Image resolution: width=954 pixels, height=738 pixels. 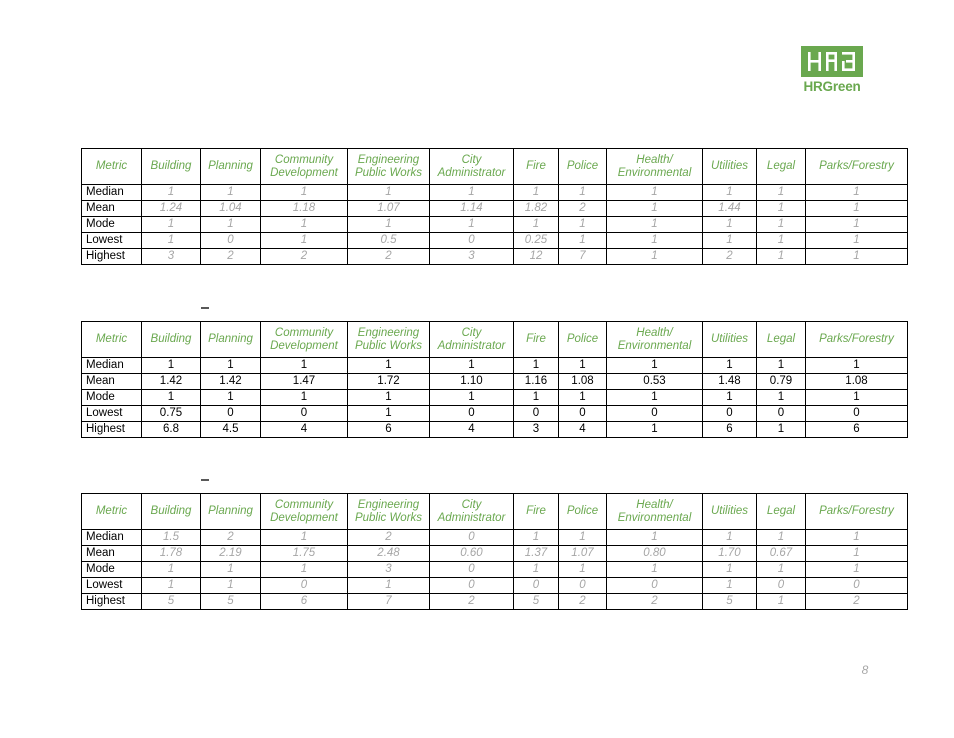 What do you see at coordinates (111, 208) in the screenshot?
I see `row-label-mean: Mean` at bounding box center [111, 208].